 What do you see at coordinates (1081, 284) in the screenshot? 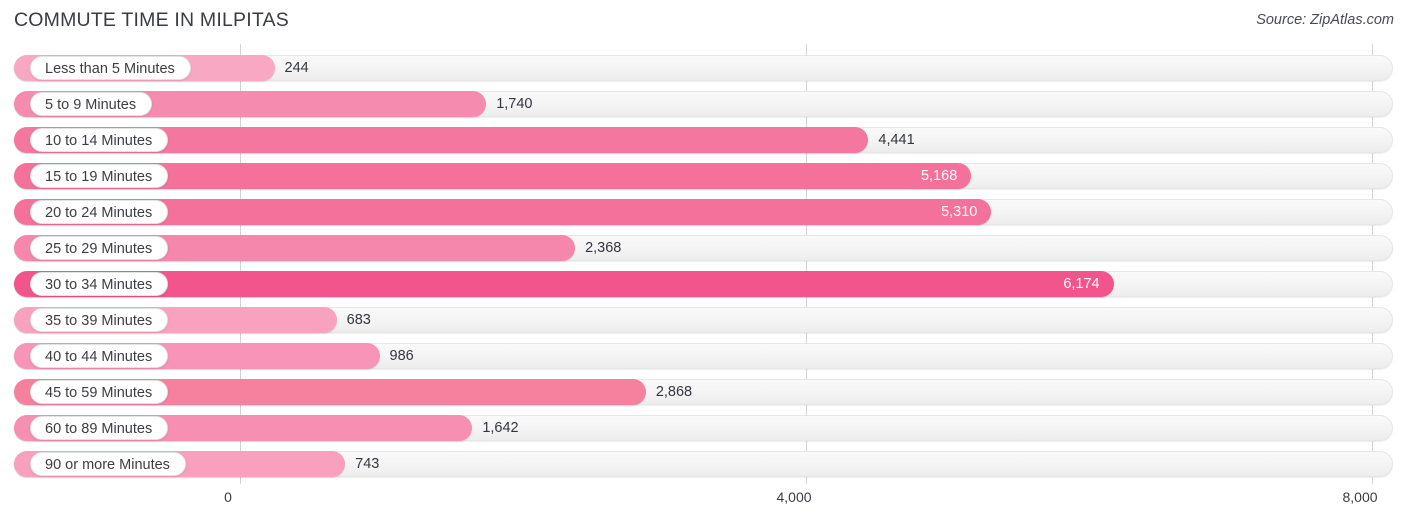
I see `bar-value-label: 6,174` at bounding box center [1081, 284].